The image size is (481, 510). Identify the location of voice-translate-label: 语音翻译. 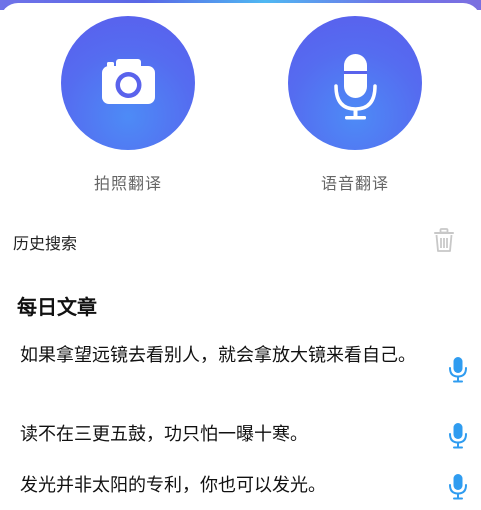
(354, 183).